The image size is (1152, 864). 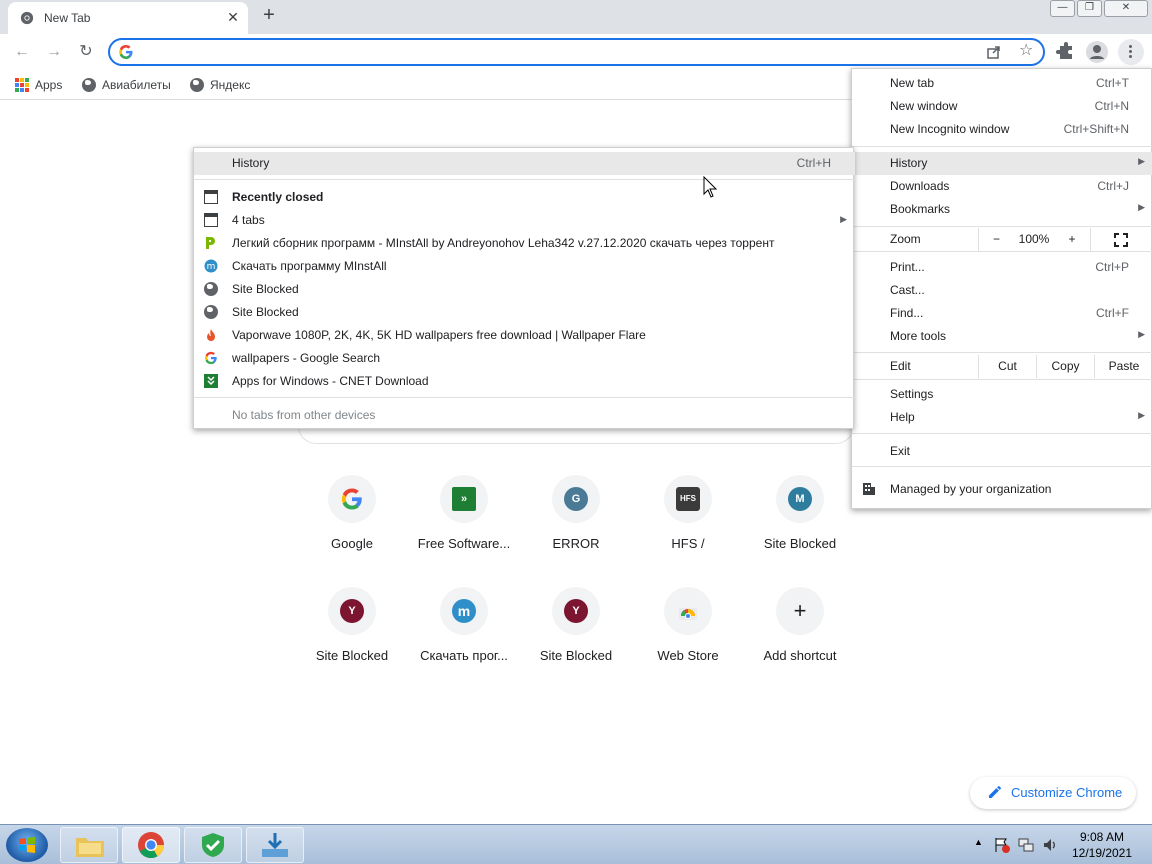 I want to click on recently-closed-item: Apps for Windows - CNET Download, so click(x=524, y=381).